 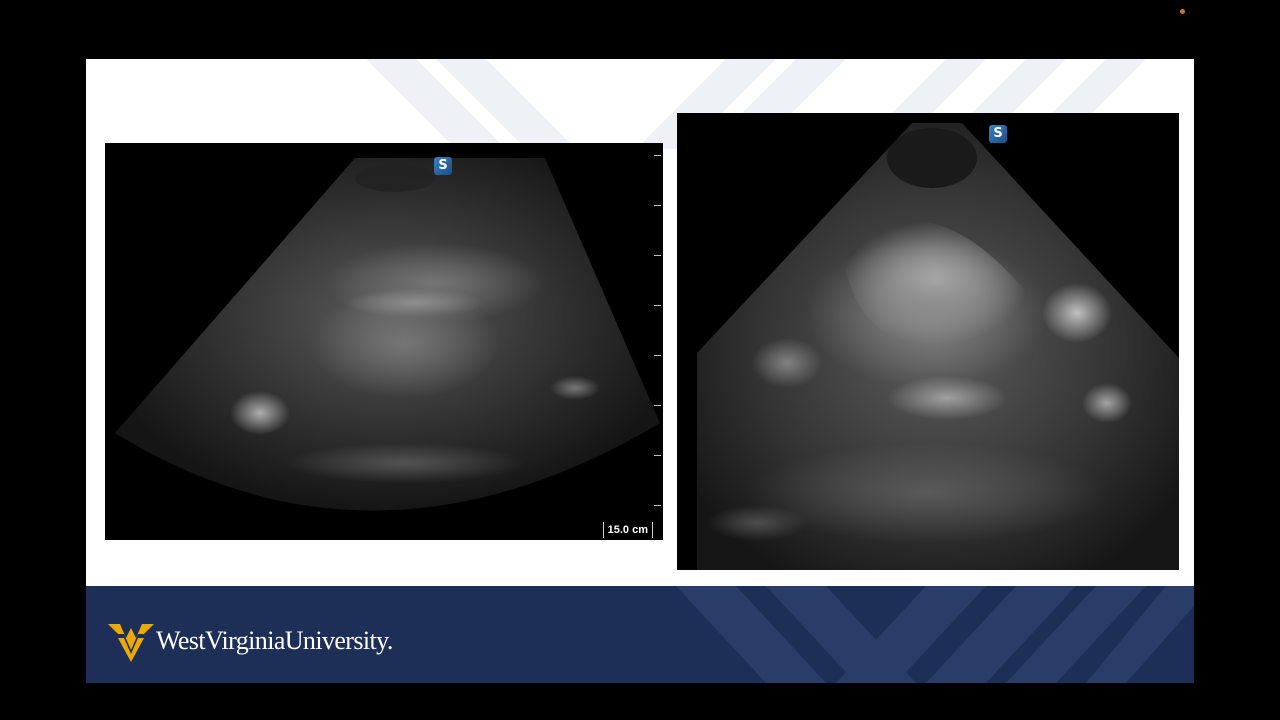 I want to click on flying-wv-icon, so click(x=131, y=643).